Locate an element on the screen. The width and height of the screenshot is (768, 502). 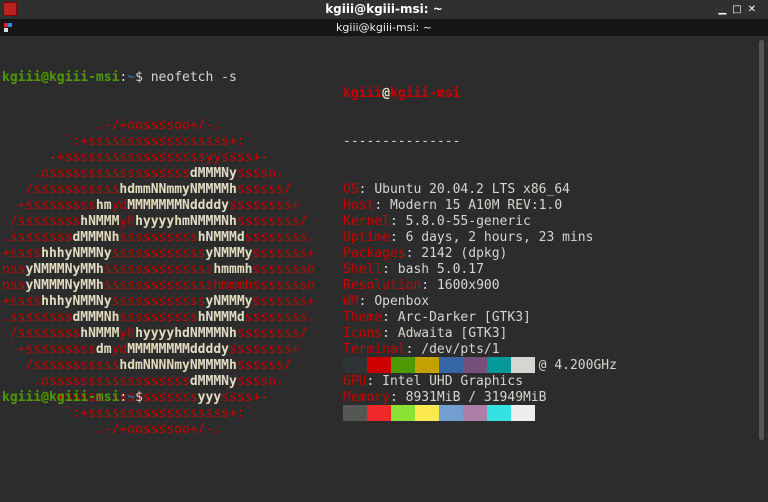
info-field-packages: Packages: 2142 (dpkg) is located at coordinates (425, 253).